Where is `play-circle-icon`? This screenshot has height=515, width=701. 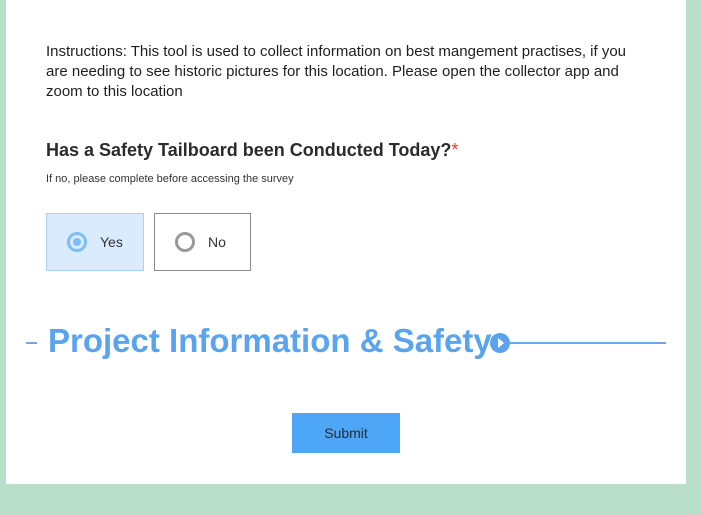 play-circle-icon is located at coordinates (500, 343).